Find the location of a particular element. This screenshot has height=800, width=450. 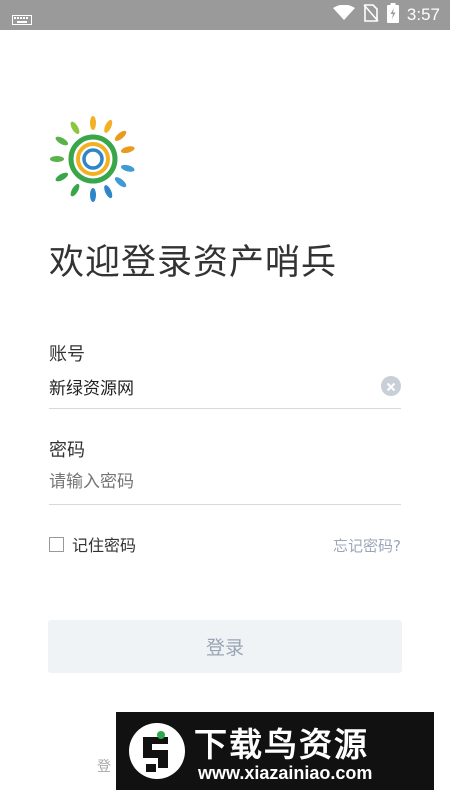

watermark-banner: 下载鸟资源 www.xiazainiao.com is located at coordinates (275, 751).